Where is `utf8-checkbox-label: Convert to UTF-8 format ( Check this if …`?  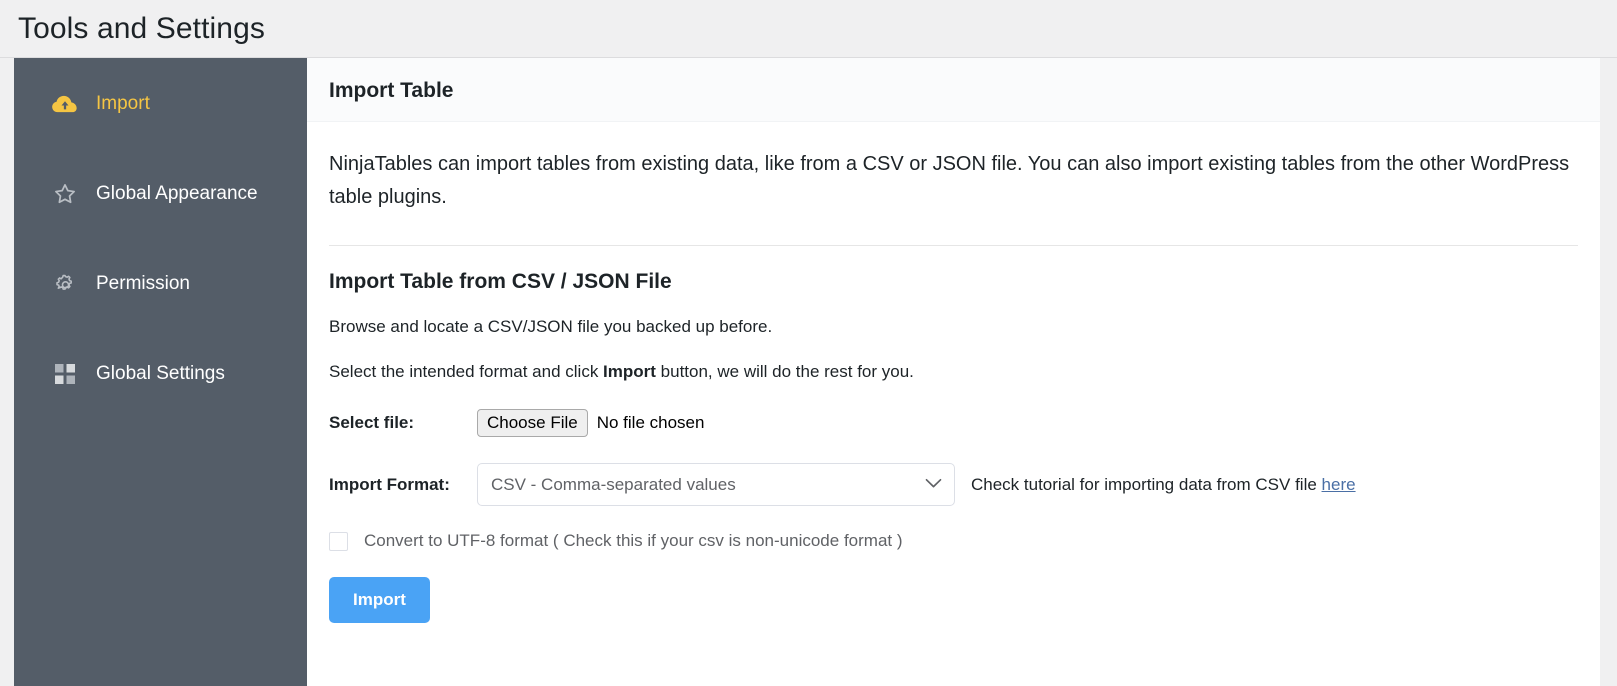
utf8-checkbox-label: Convert to UTF-8 format ( Check this if … is located at coordinates (633, 541).